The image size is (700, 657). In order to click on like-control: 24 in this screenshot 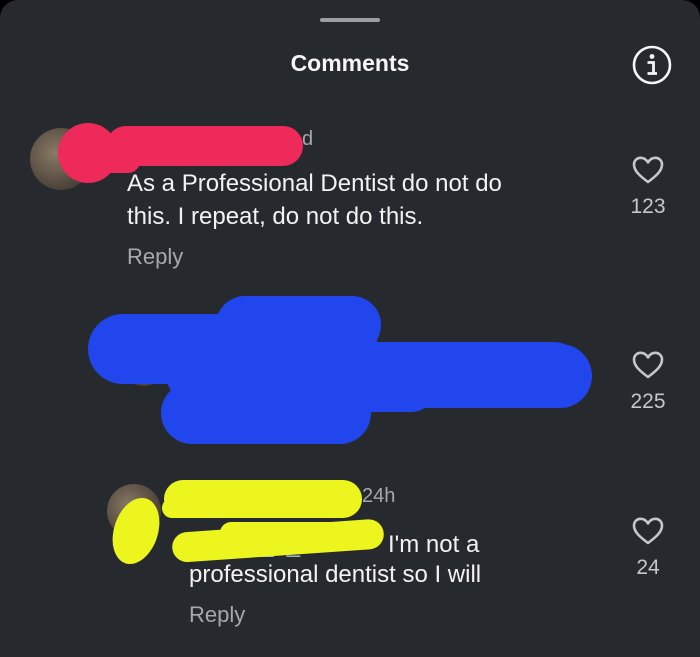, I will do `click(648, 548)`.